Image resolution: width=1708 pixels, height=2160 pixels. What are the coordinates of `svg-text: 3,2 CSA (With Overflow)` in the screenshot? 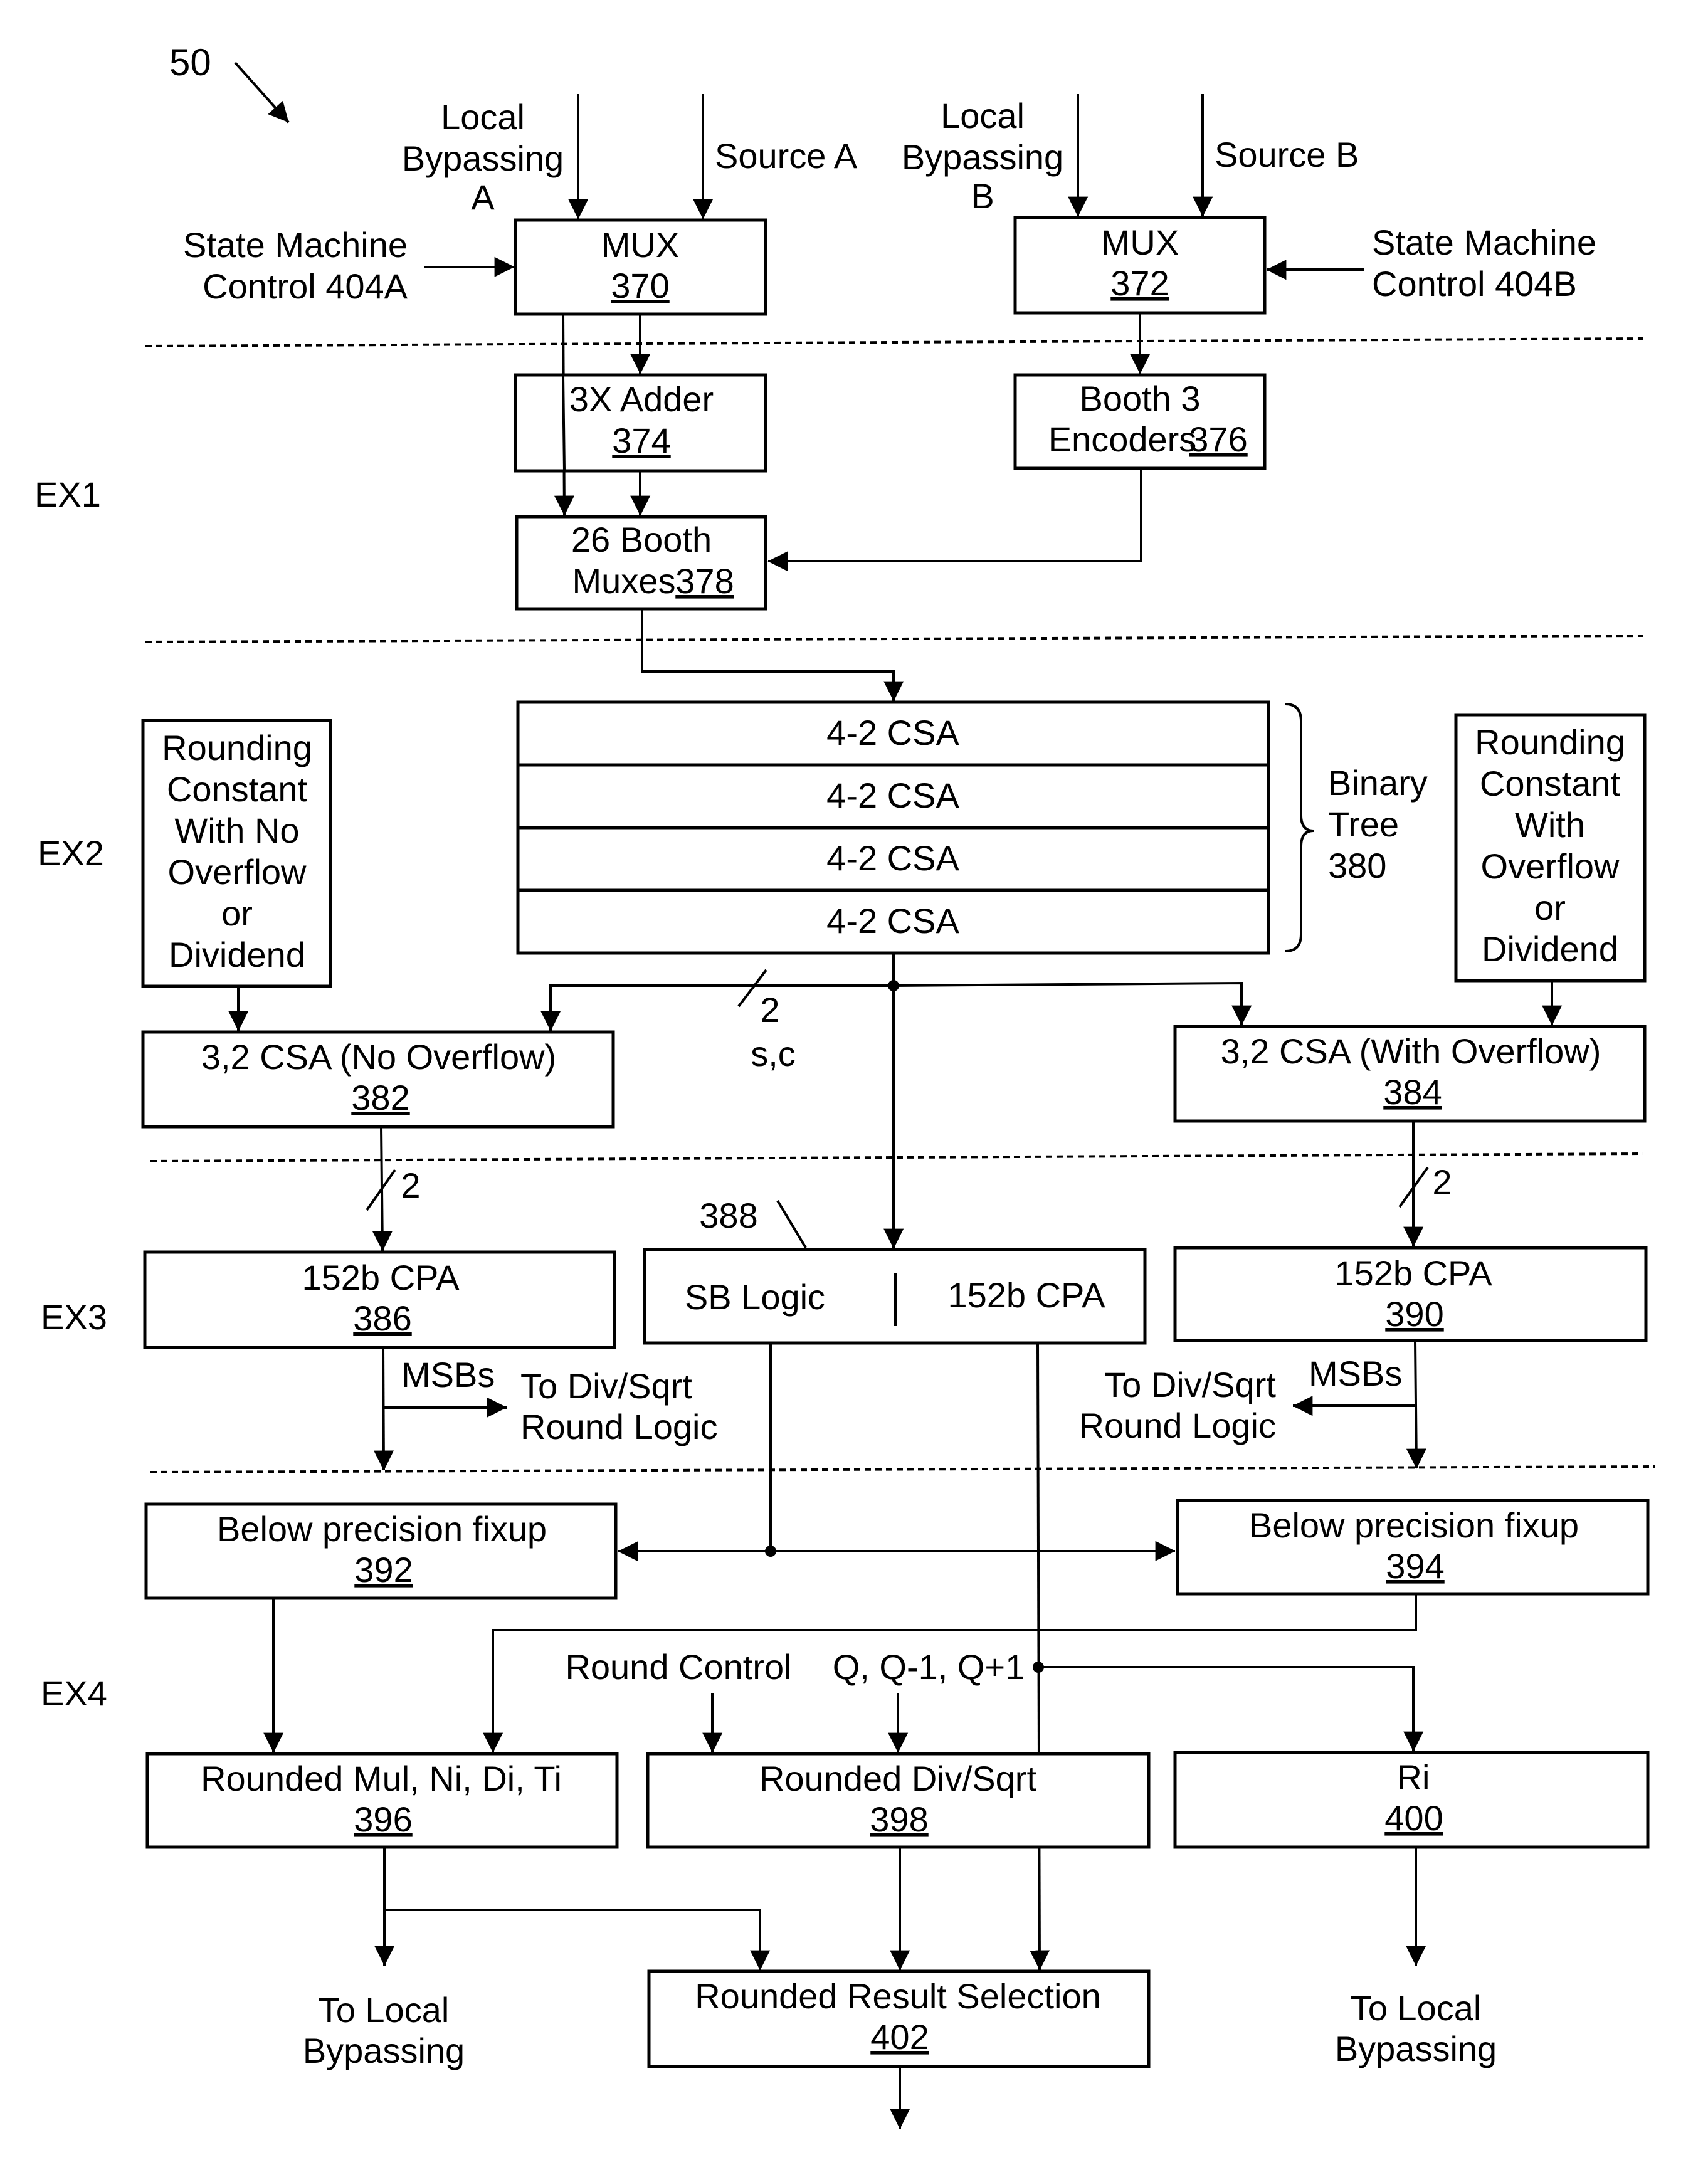 It's located at (1411, 1051).